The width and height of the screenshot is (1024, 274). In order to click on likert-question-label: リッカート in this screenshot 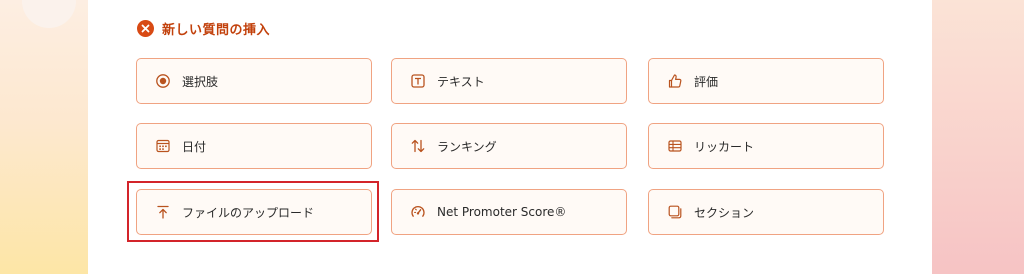, I will do `click(724, 146)`.